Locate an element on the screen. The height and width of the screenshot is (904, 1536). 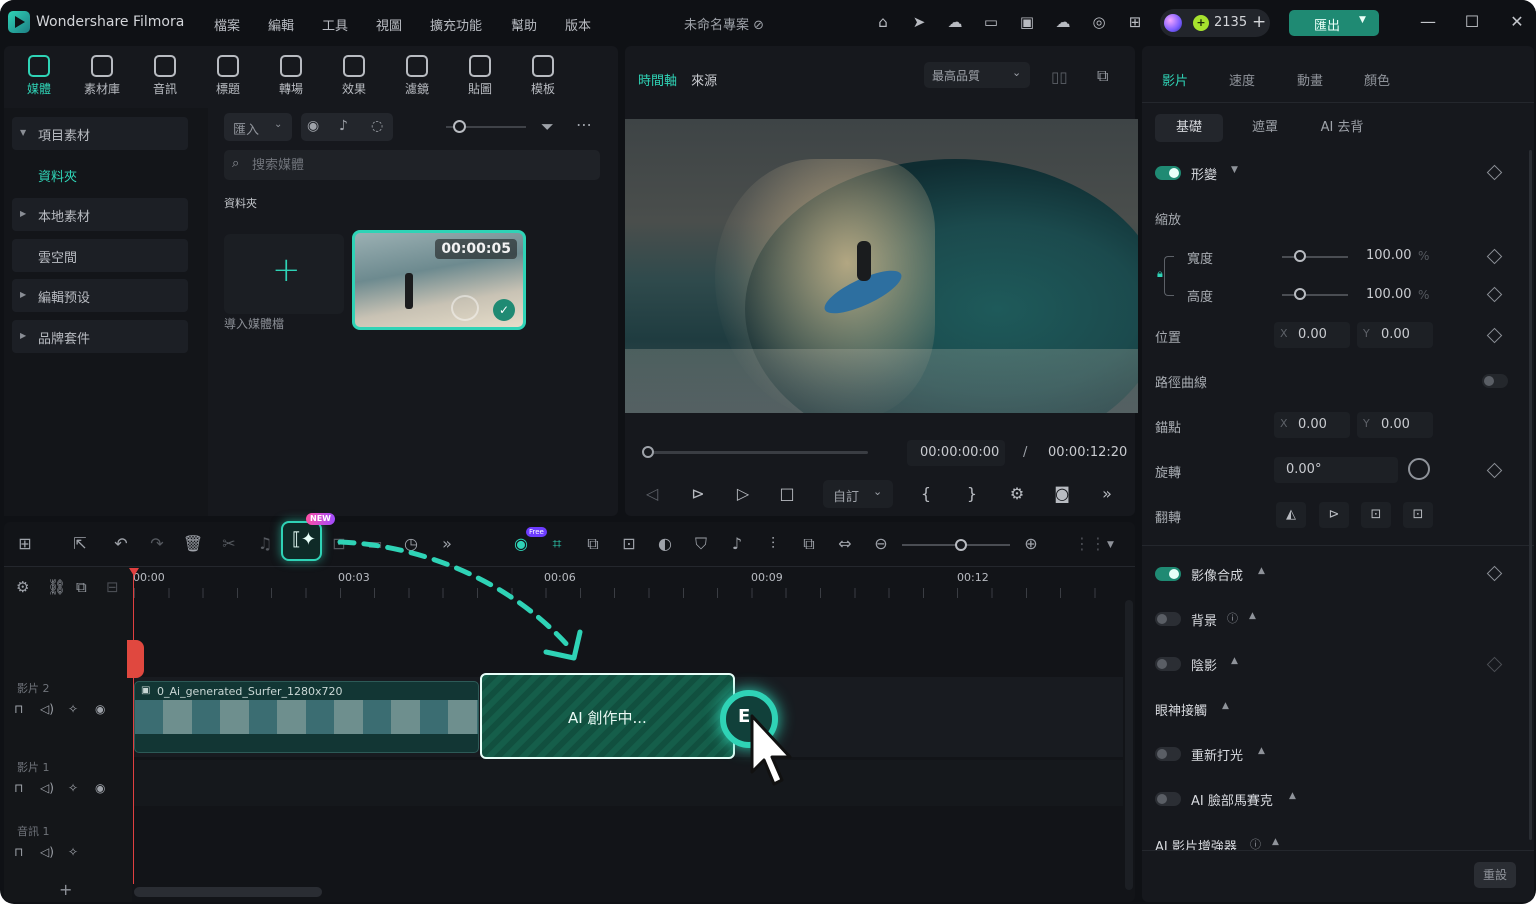
ratio-dropdown: 自訂 ⌄ is located at coordinates (858, 494).